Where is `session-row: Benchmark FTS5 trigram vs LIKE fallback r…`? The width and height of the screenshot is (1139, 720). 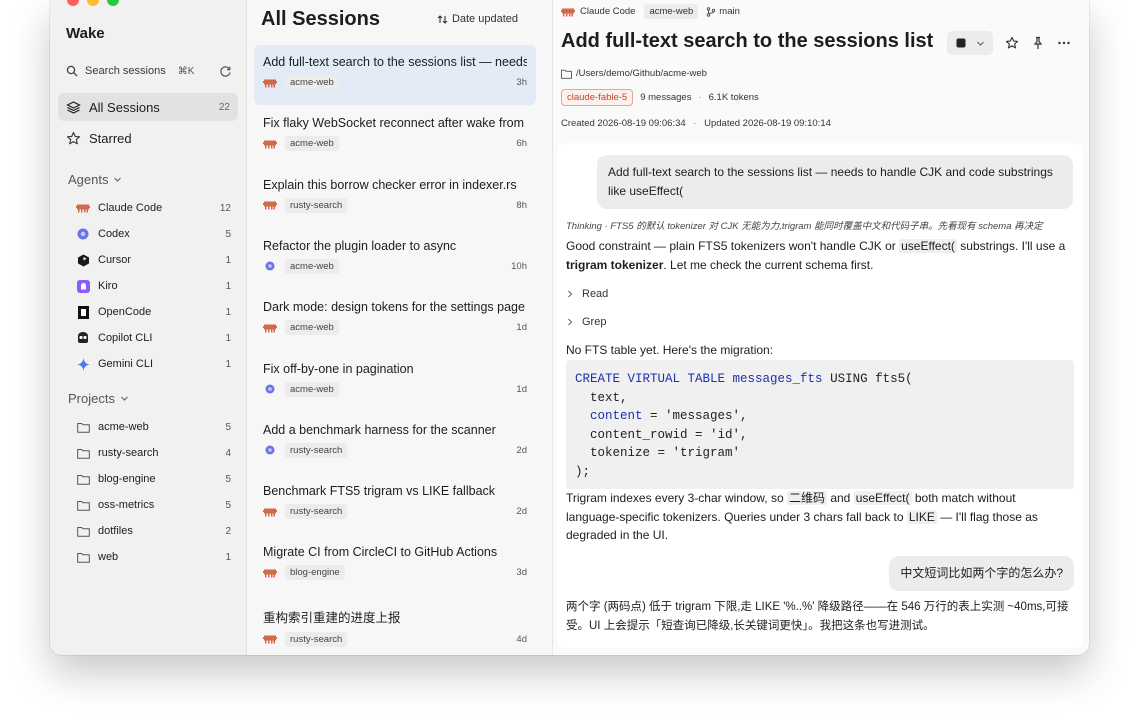 session-row: Benchmark FTS5 trigram vs LIKE fallback r… is located at coordinates (395, 504).